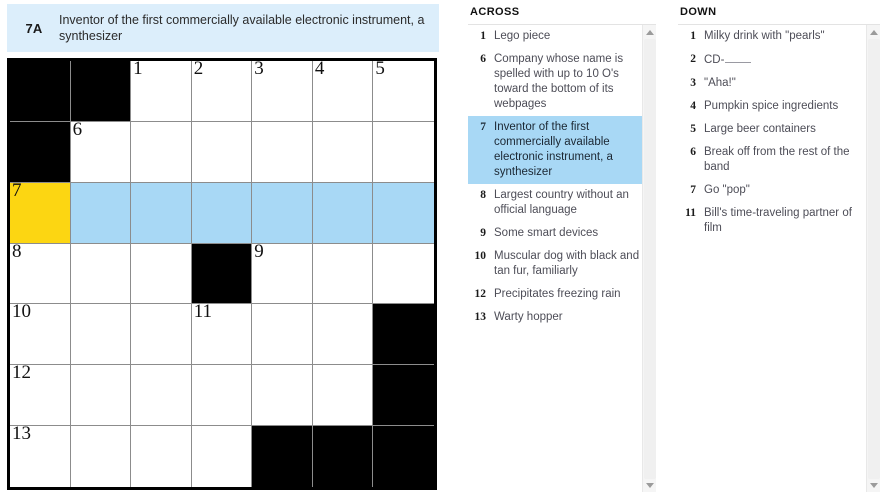 This screenshot has width=880, height=502. I want to click on grid-cell-number: 4, so click(319, 68).